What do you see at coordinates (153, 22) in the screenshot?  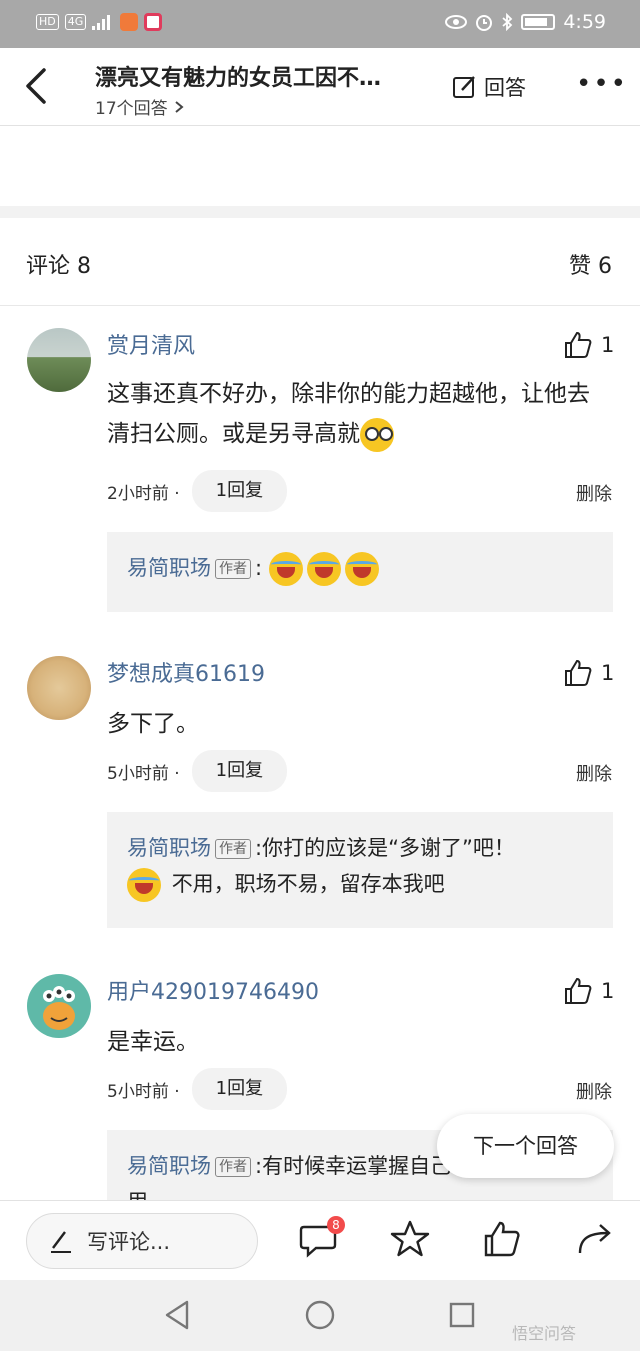 I see `music-app-icon` at bounding box center [153, 22].